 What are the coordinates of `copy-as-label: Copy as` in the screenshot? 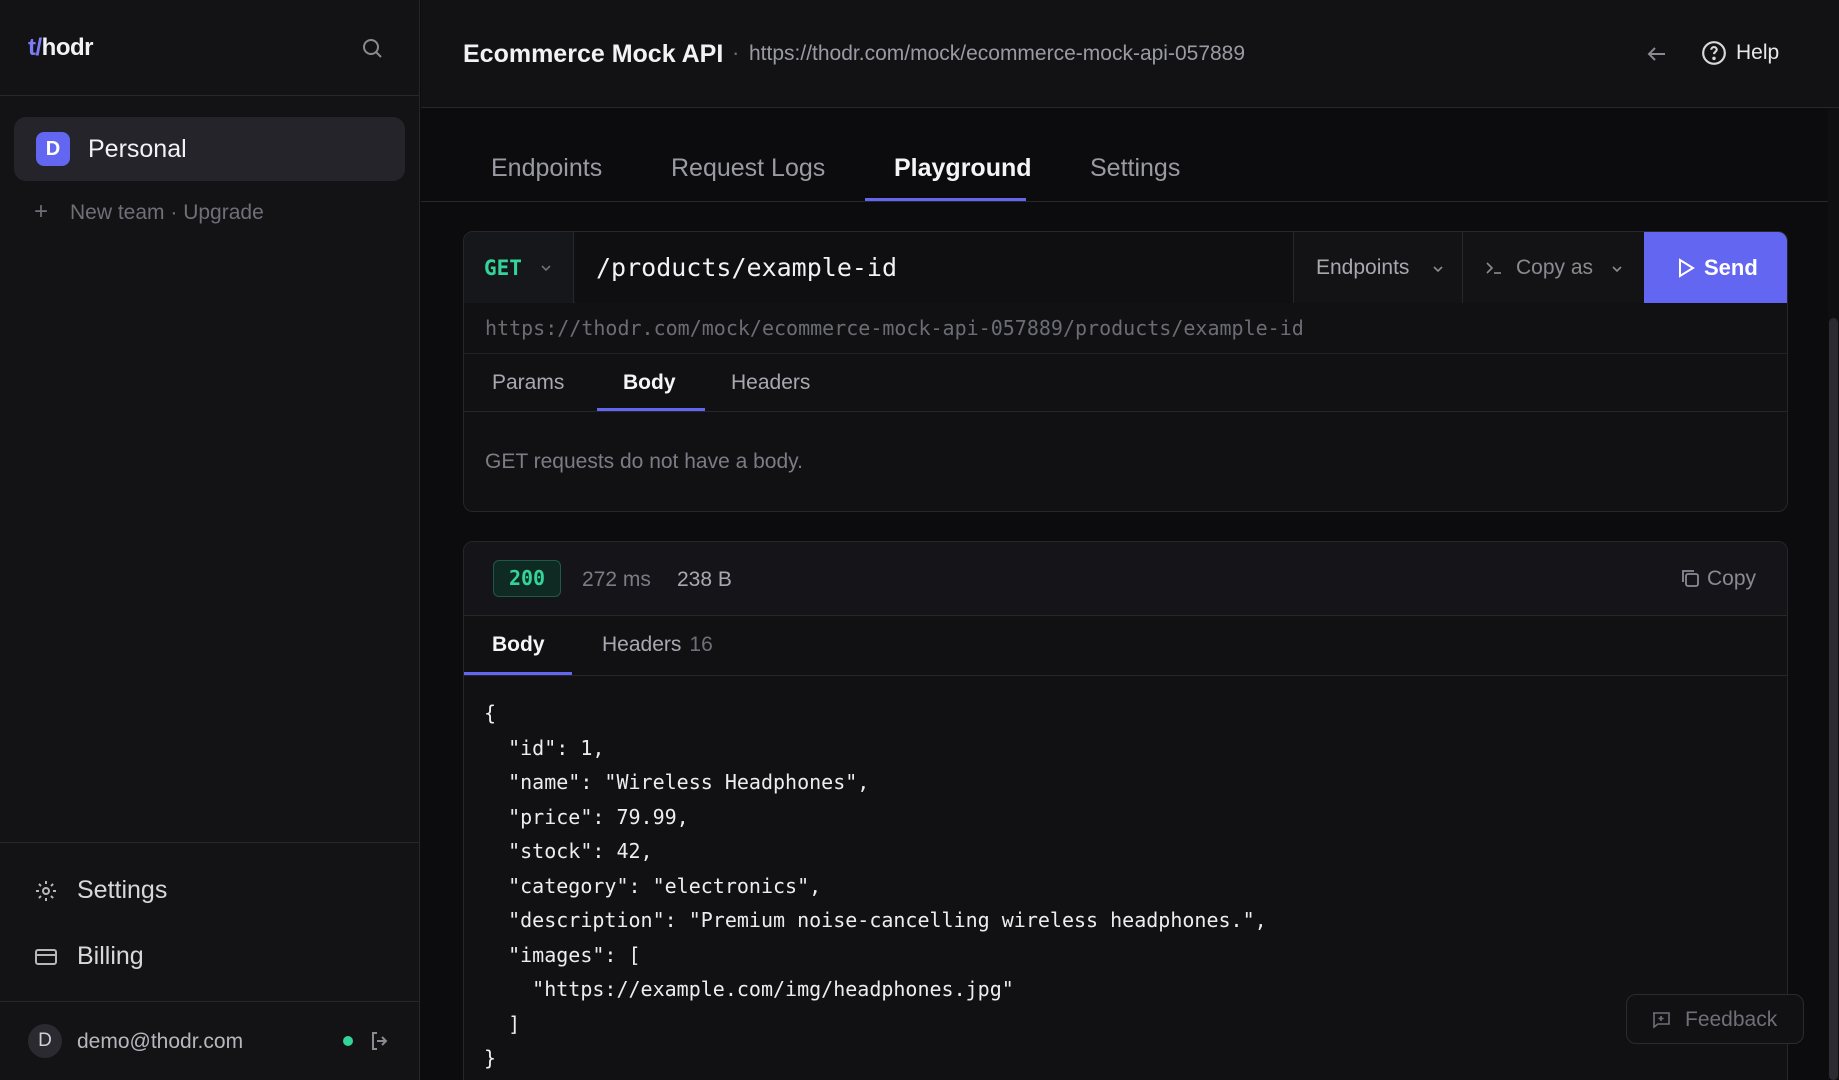 It's located at (1555, 267).